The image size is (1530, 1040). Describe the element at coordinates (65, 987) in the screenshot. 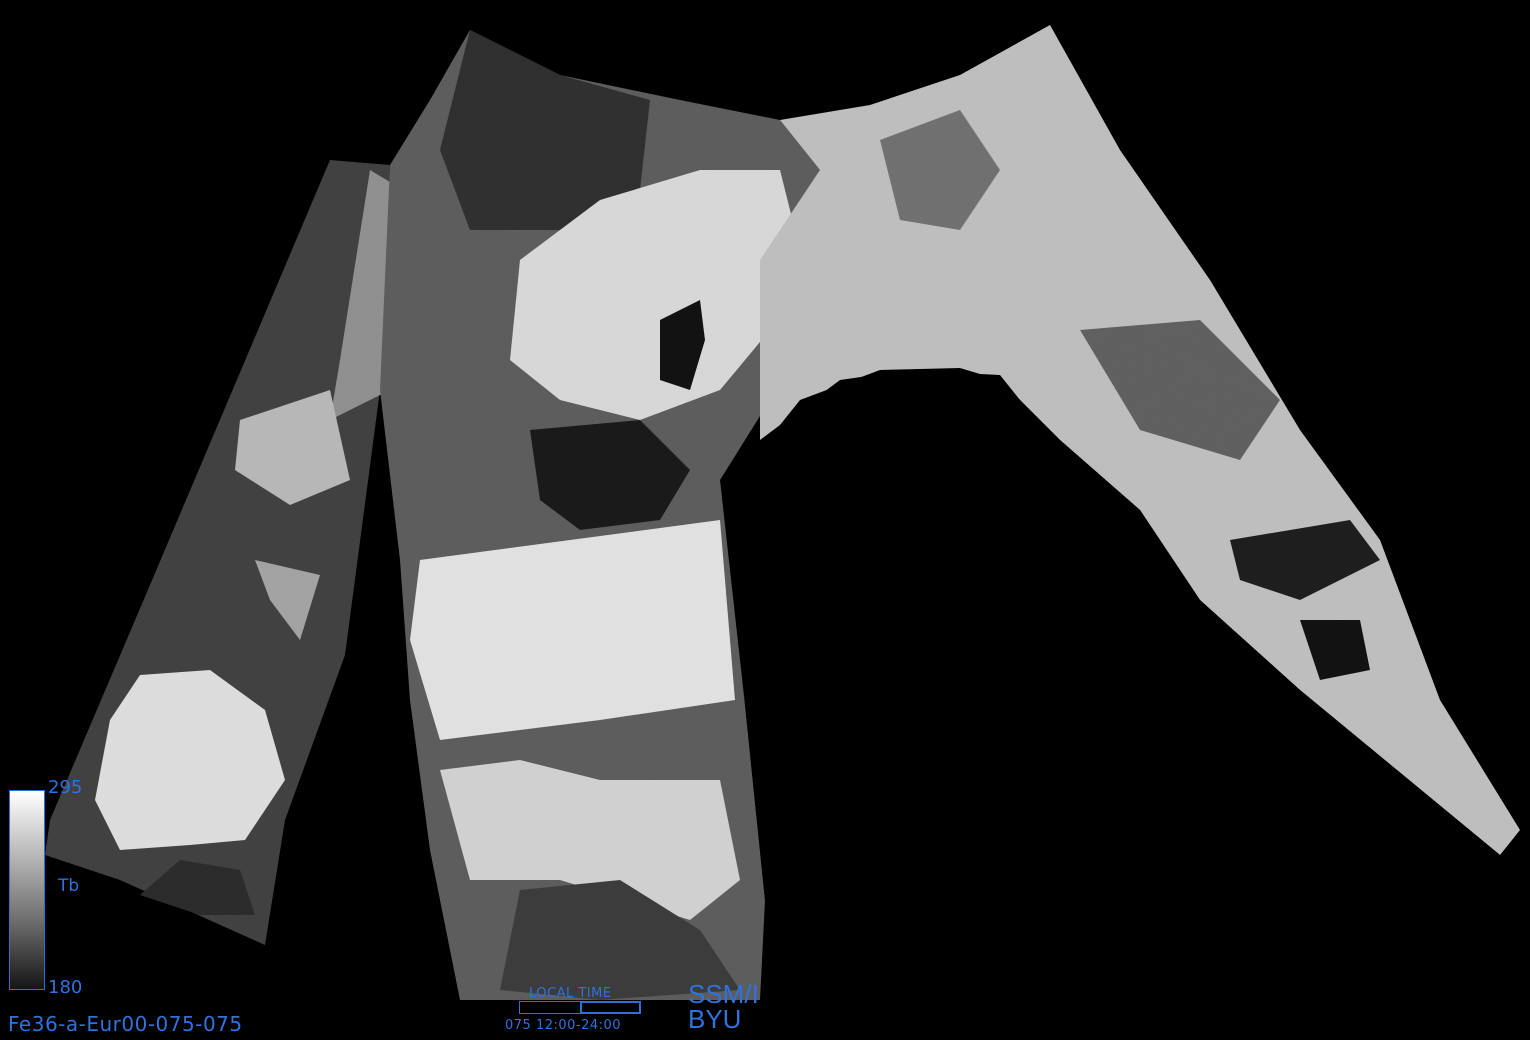

I see `colorbar-min-label: 180` at that location.